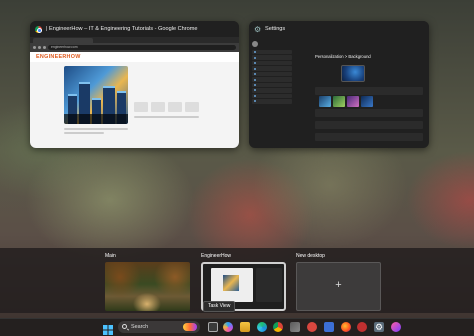 This screenshot has height=336, width=474. I want to click on plus-icon: +, so click(338, 285).